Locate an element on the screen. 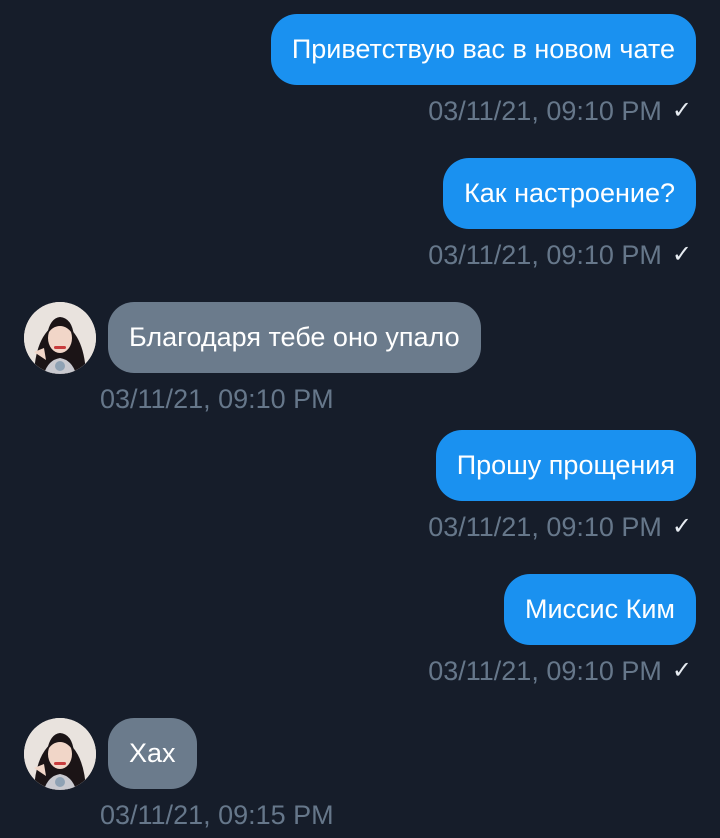 The image size is (720, 838). message-bubble: Миссис Ким is located at coordinates (599, 609).